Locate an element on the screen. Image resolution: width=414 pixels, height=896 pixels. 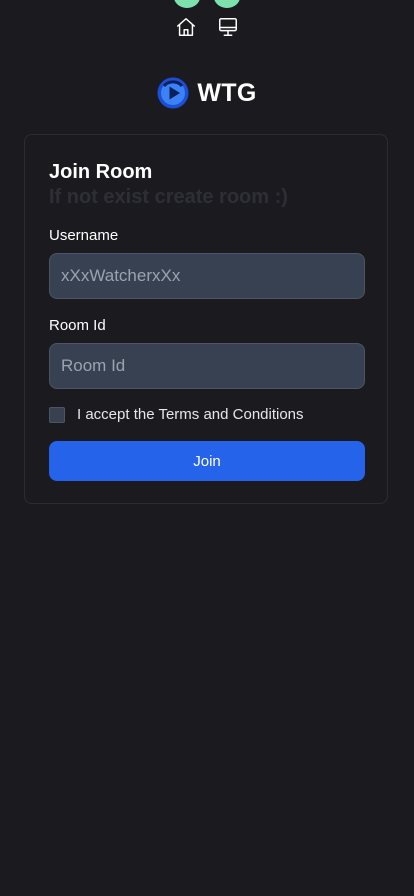
form-title: Join Room is located at coordinates (101, 172).